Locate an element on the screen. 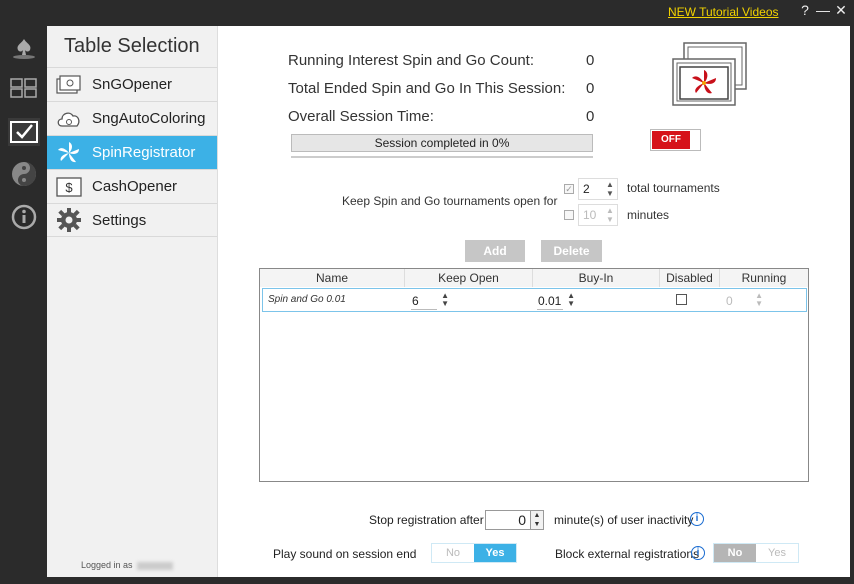  column-header-running: Running is located at coordinates (764, 278).